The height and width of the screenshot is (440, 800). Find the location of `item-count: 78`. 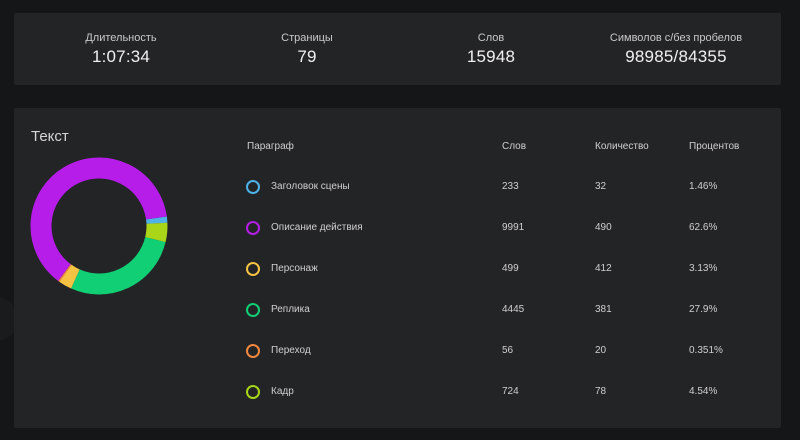

item-count: 78 is located at coordinates (601, 391).